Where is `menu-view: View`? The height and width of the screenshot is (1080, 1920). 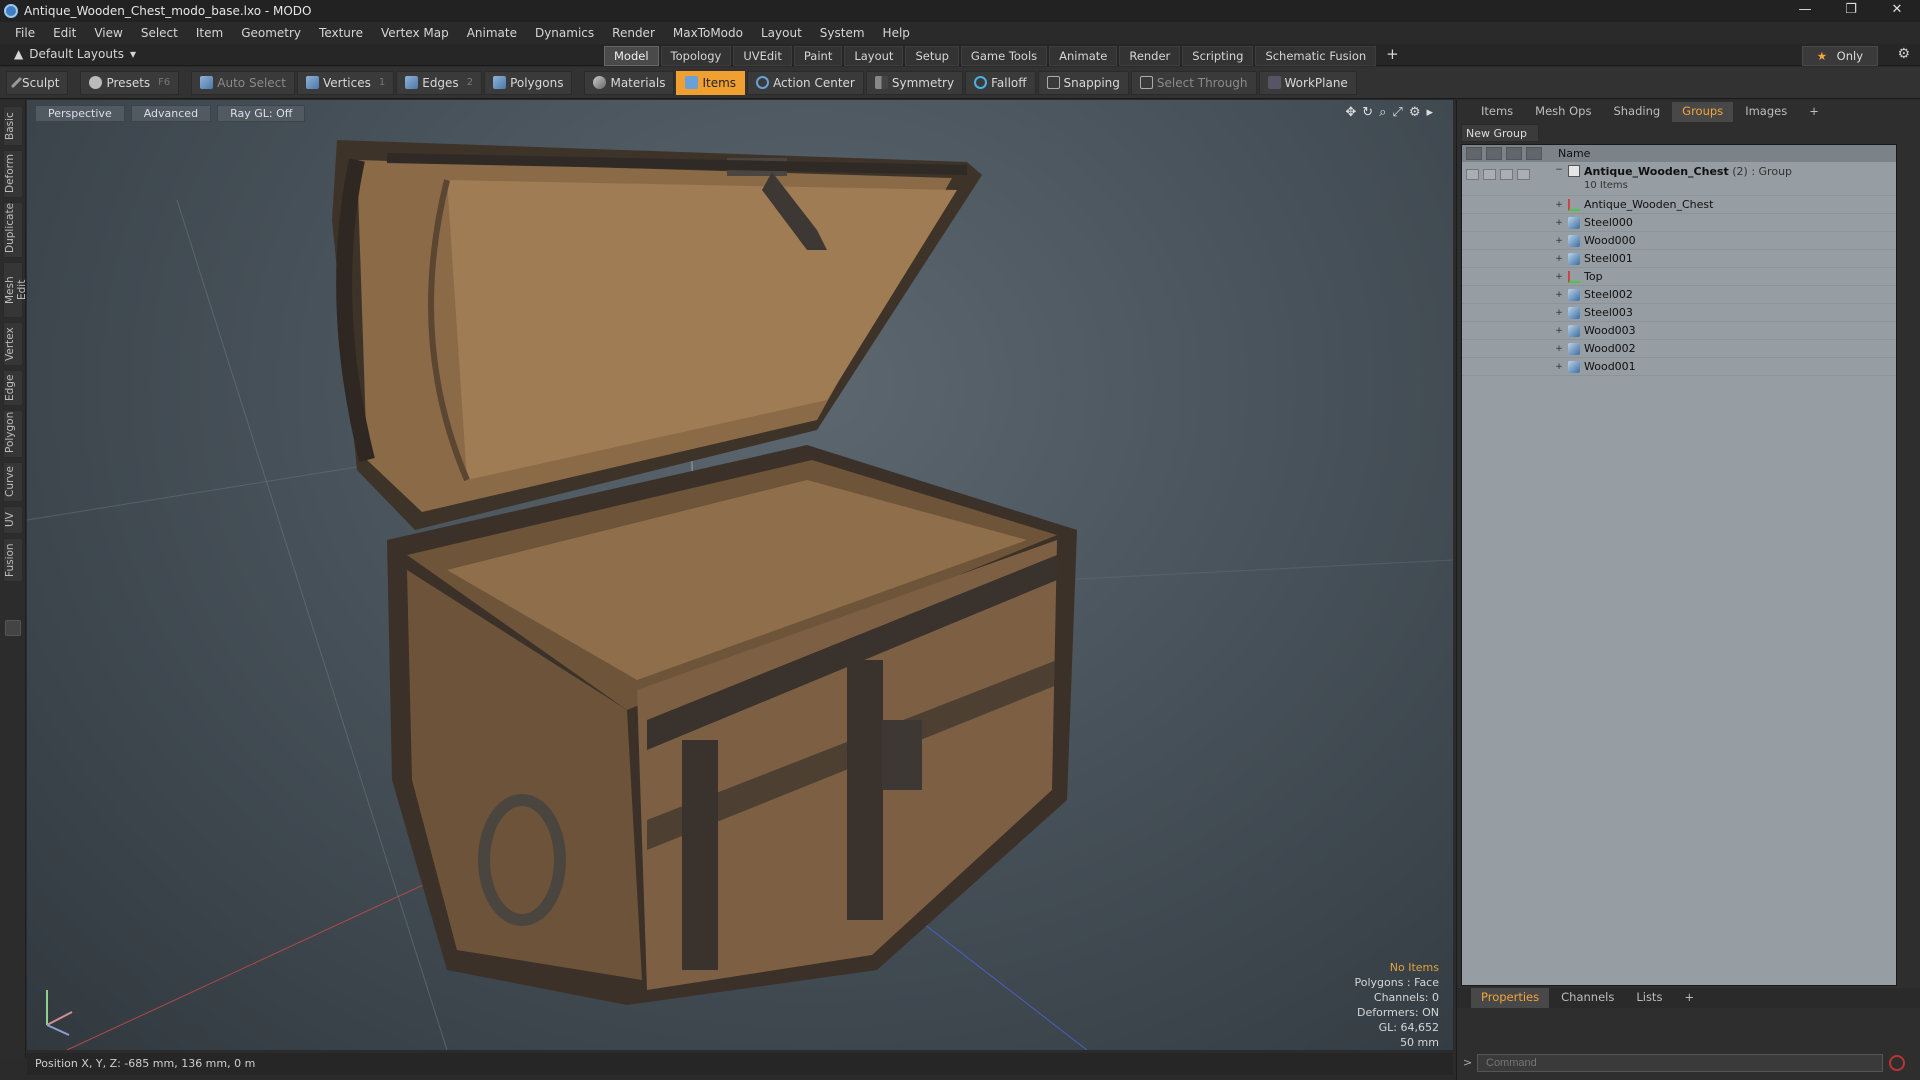 menu-view: View is located at coordinates (108, 33).